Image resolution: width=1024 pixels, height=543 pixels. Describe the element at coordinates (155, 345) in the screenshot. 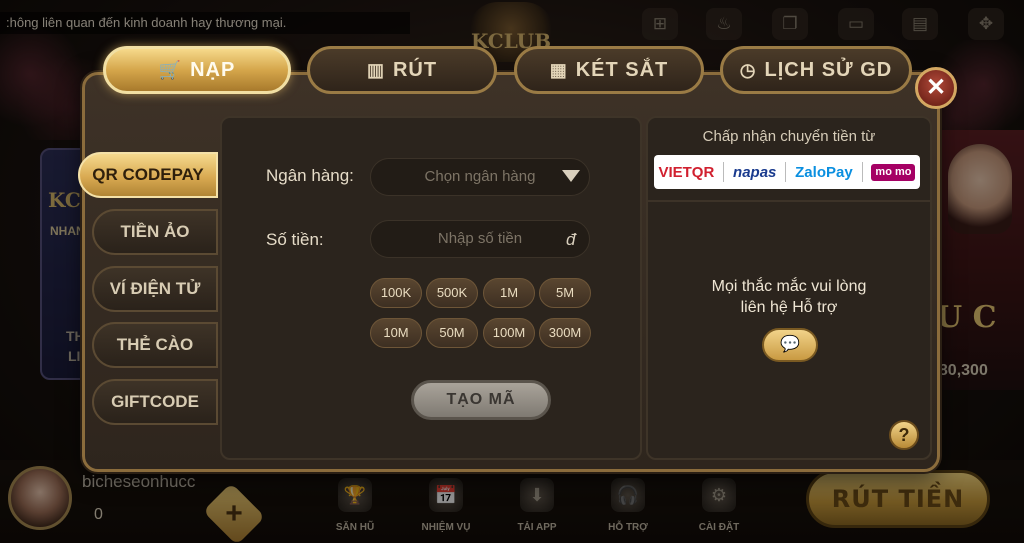

I see `side-item-the-cao: THẺ CÀO` at that location.